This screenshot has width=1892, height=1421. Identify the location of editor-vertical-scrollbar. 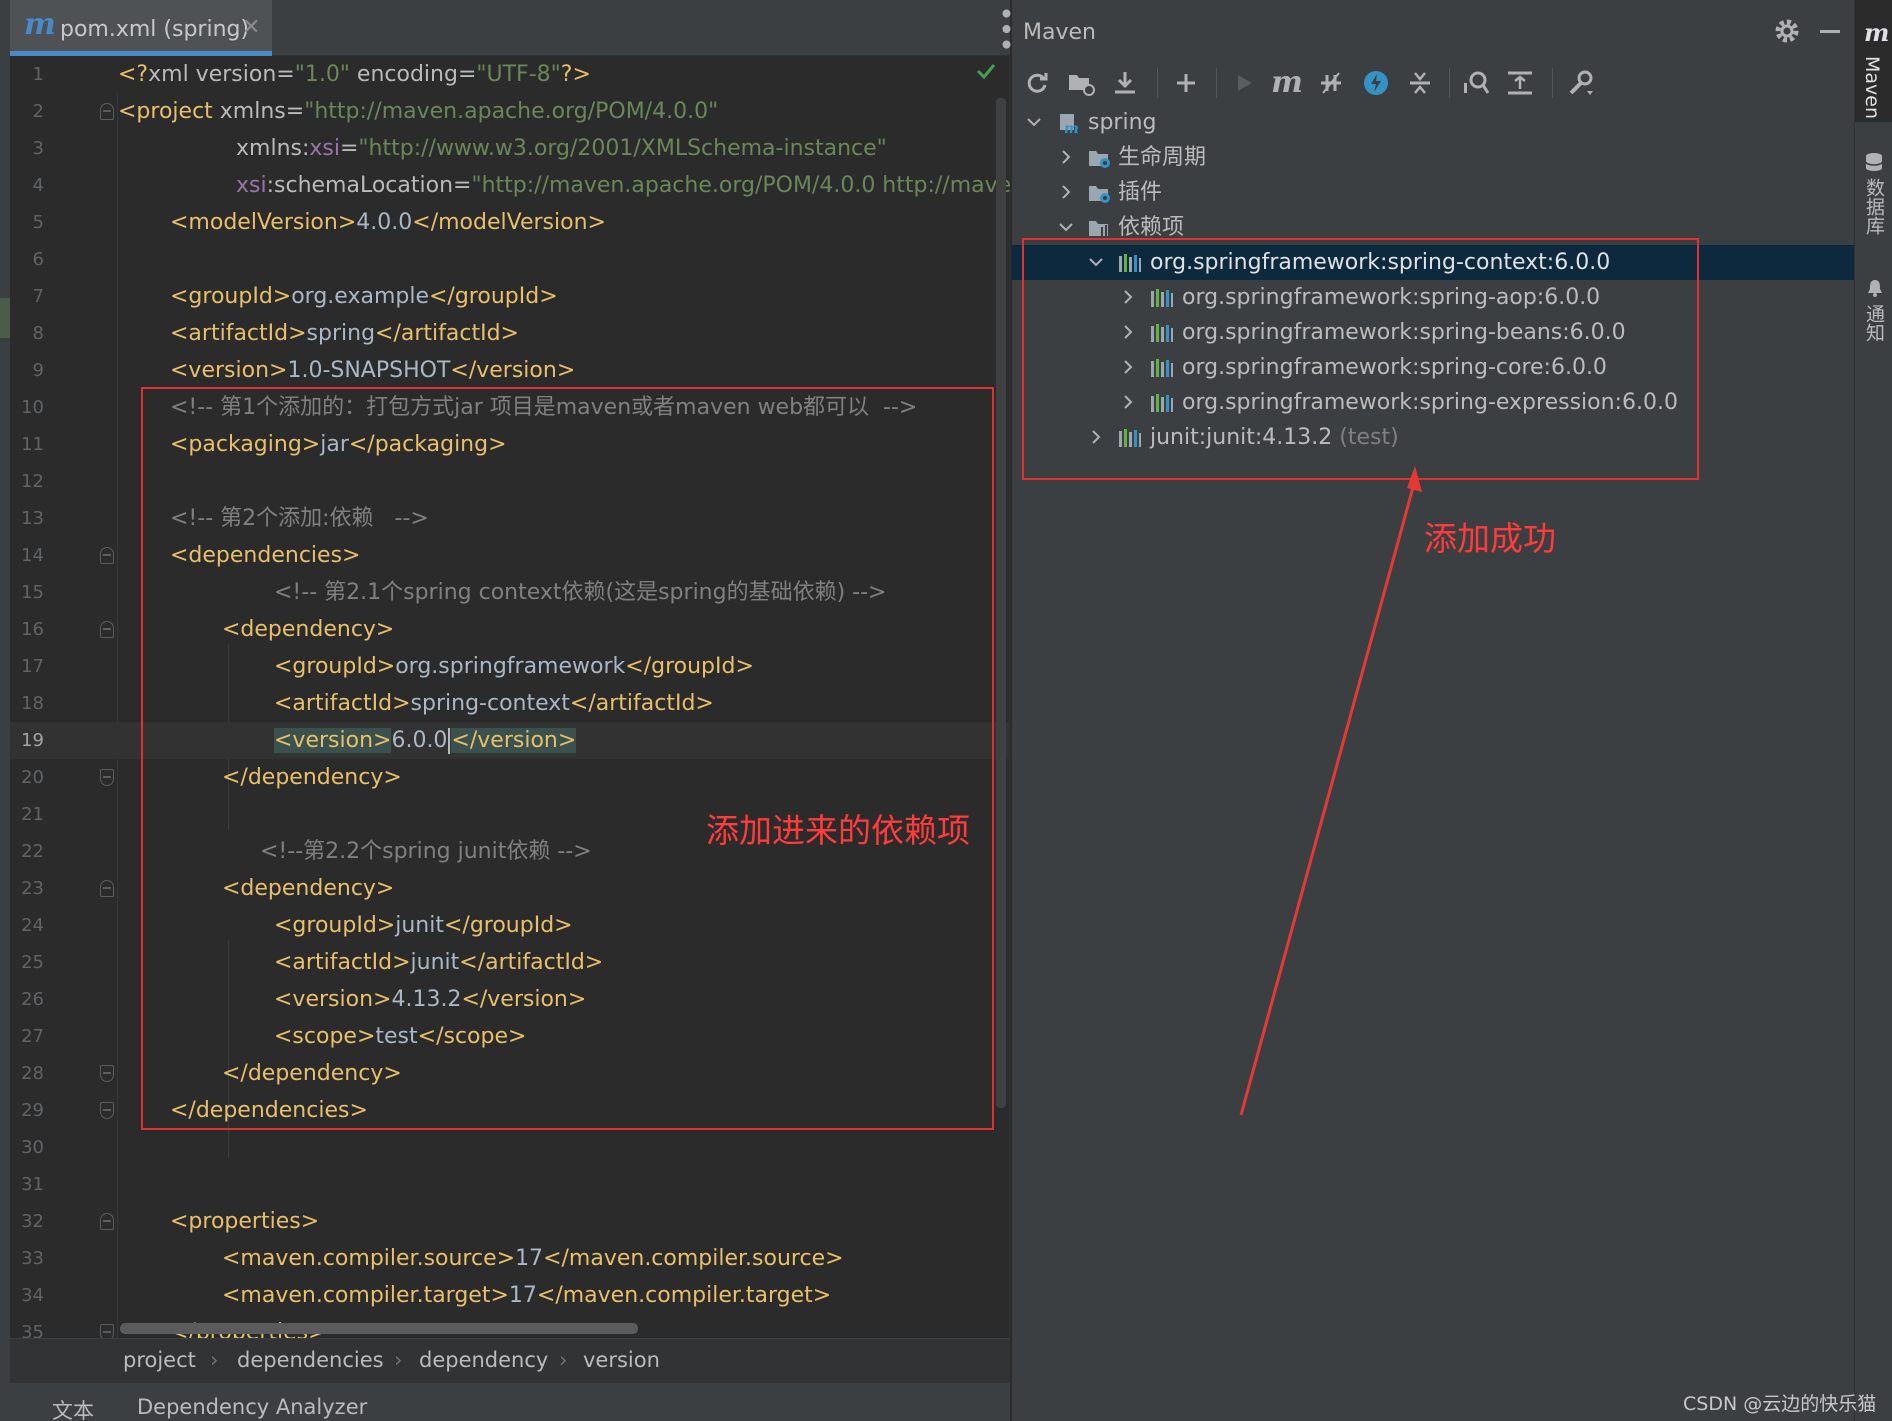
(1001, 603).